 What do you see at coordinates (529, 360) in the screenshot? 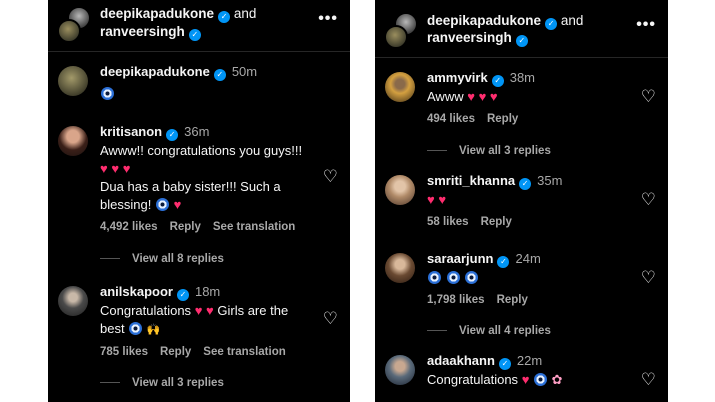
I see `comment-time: 22m` at bounding box center [529, 360].